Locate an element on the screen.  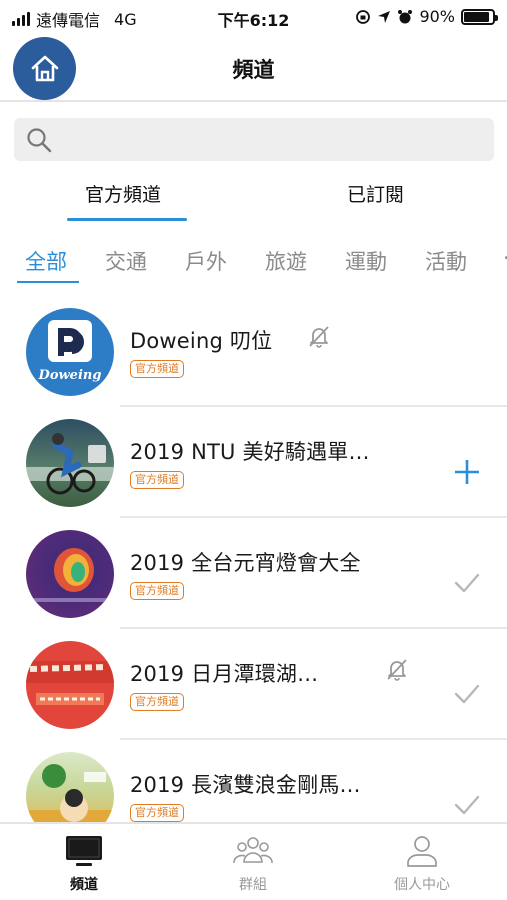
list-item: 2019 長濱雙浪金剛馬… 官方頻道 is located at coordinates (253, 781).